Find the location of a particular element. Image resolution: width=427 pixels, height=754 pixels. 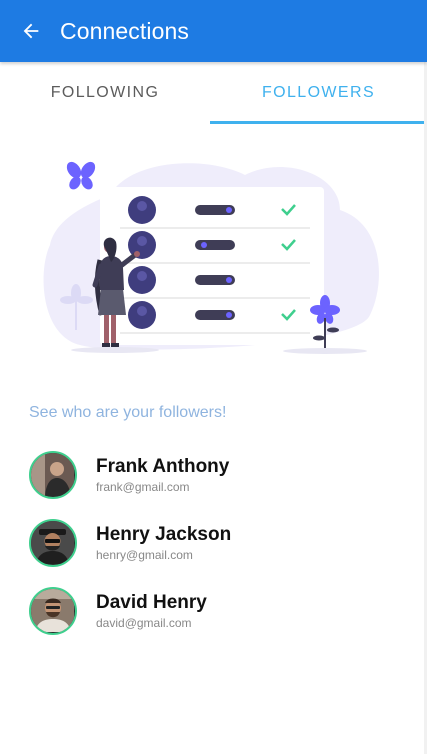

list-item: David Henry david@gmail.com is located at coordinates (219, 611).